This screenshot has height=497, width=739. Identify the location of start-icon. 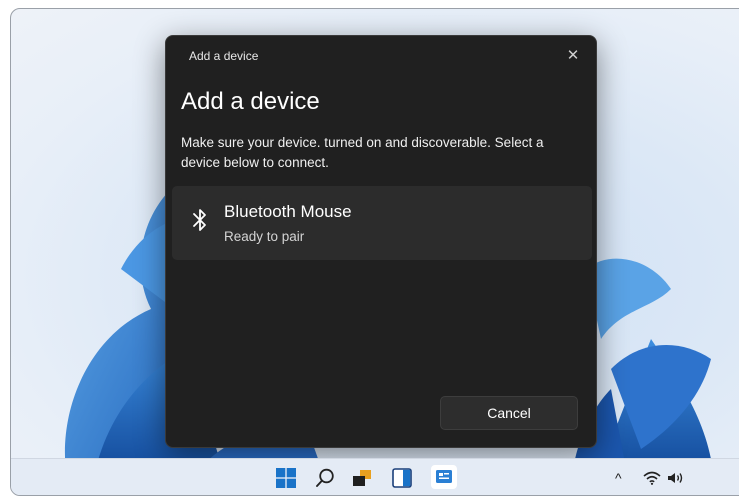
(286, 478).